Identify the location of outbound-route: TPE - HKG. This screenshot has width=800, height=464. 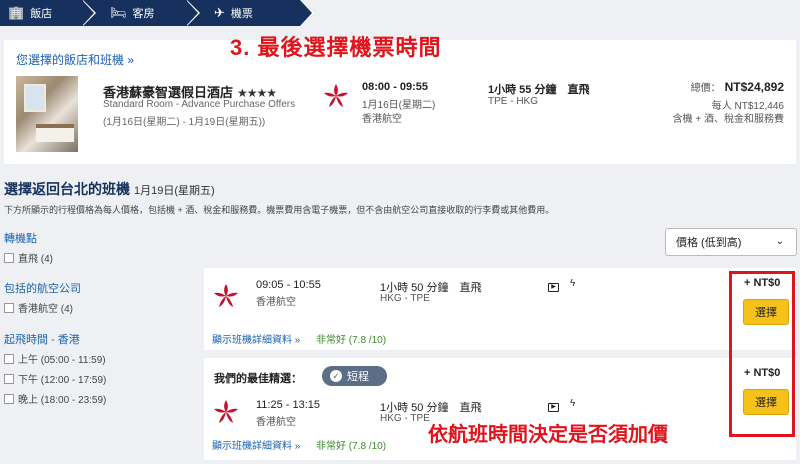
(513, 101).